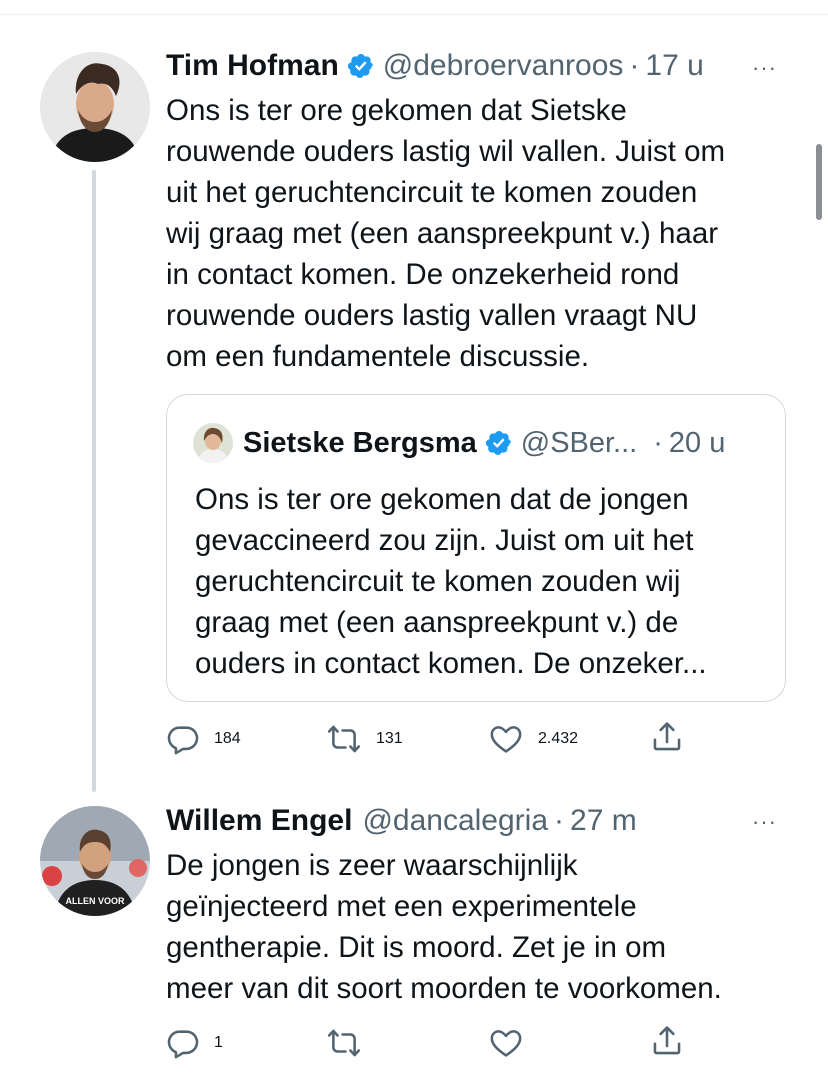  Describe the element at coordinates (203, 739) in the screenshot. I see `reply-button: 184` at that location.